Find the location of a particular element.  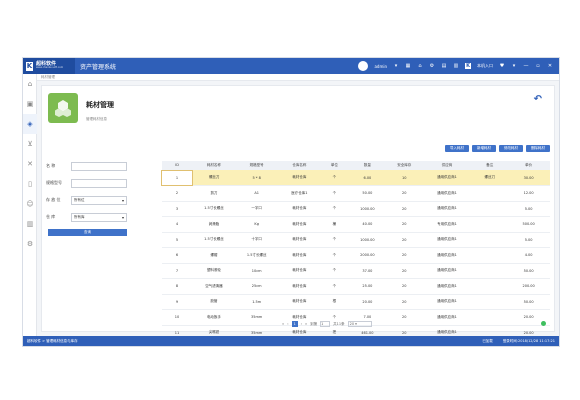

table-row: 6 螺帽 1.5寸长螺丝 耗材仓库个 2000.00 20 通用供应商1 4.00 is located at coordinates (355, 255).